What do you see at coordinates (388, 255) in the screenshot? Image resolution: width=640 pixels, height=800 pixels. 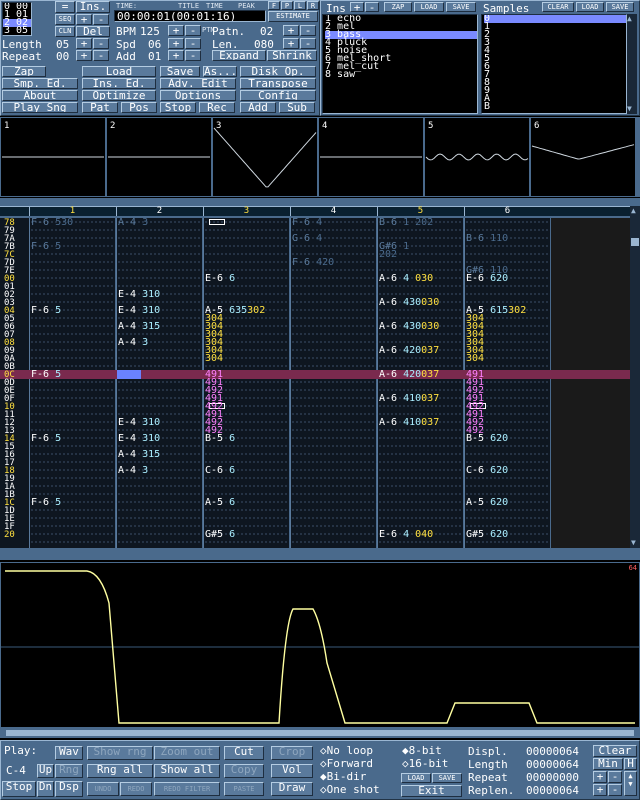 I see `pattern-cell: 202` at bounding box center [388, 255].